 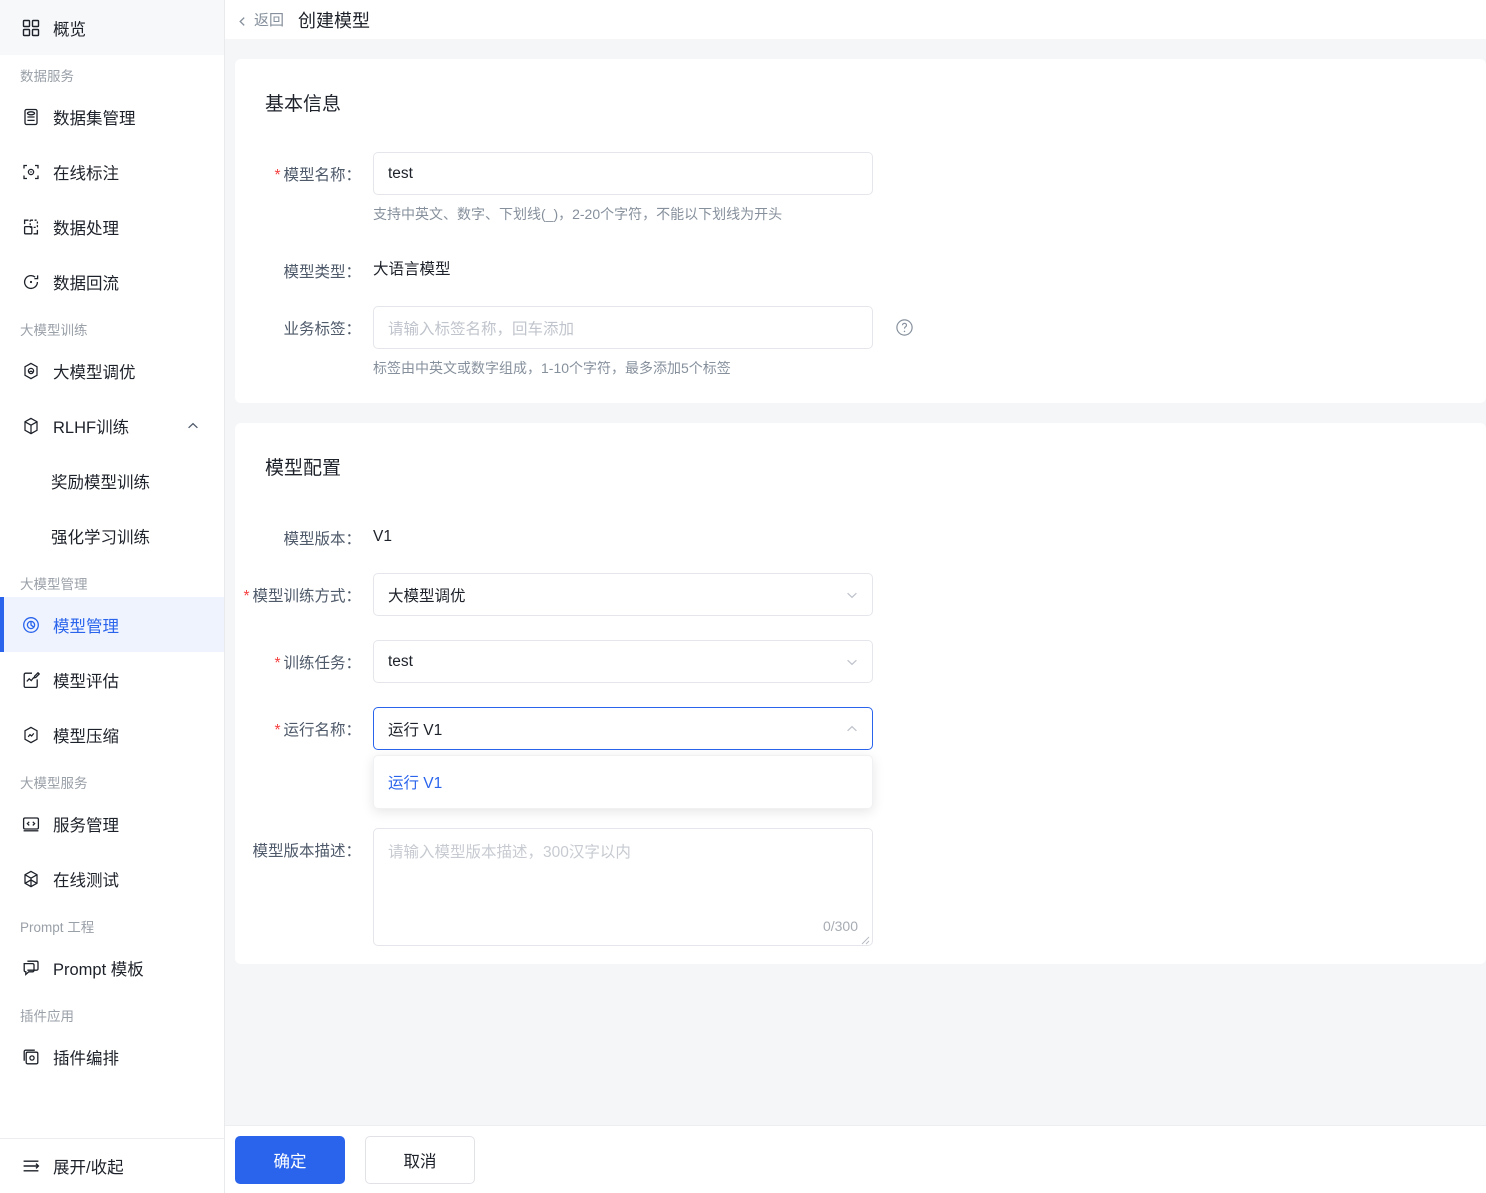 I want to click on sidebar-item-label: 插件编排, so click(x=86, y=1058).